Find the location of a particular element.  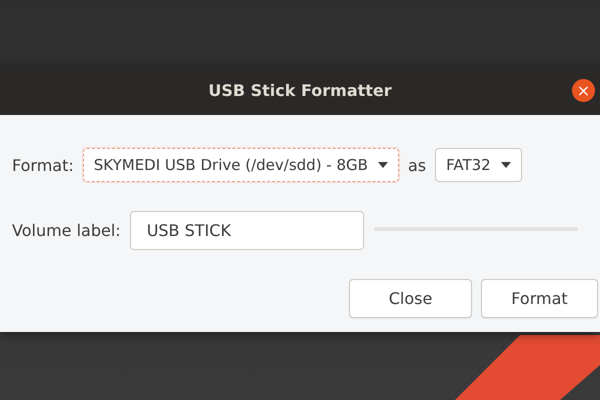

volume-label-field: USB STICK is located at coordinates (247, 230).